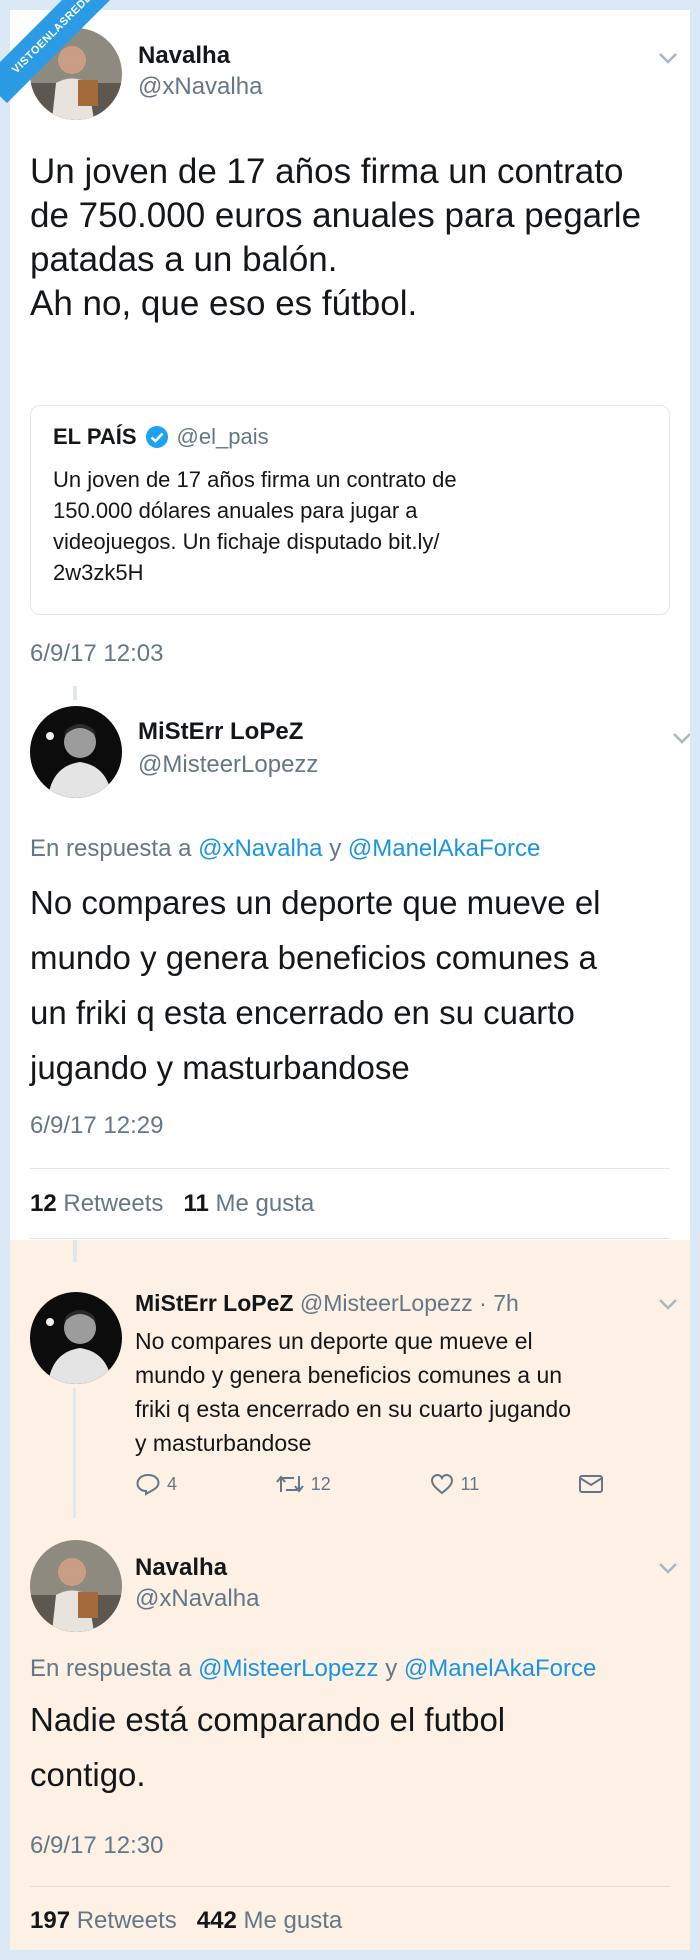  What do you see at coordinates (96, 1126) in the screenshot?
I see `timestamp: 6/9/17 12:29` at bounding box center [96, 1126].